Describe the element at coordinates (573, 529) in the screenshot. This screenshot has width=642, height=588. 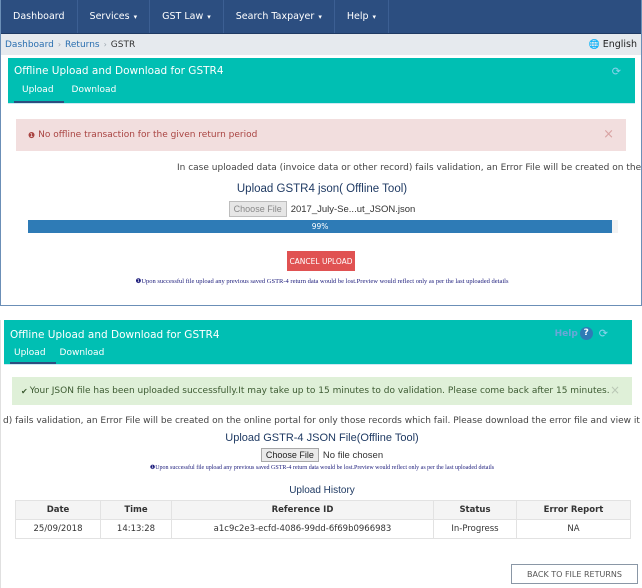
I see `cell-error-report: NA` at that location.